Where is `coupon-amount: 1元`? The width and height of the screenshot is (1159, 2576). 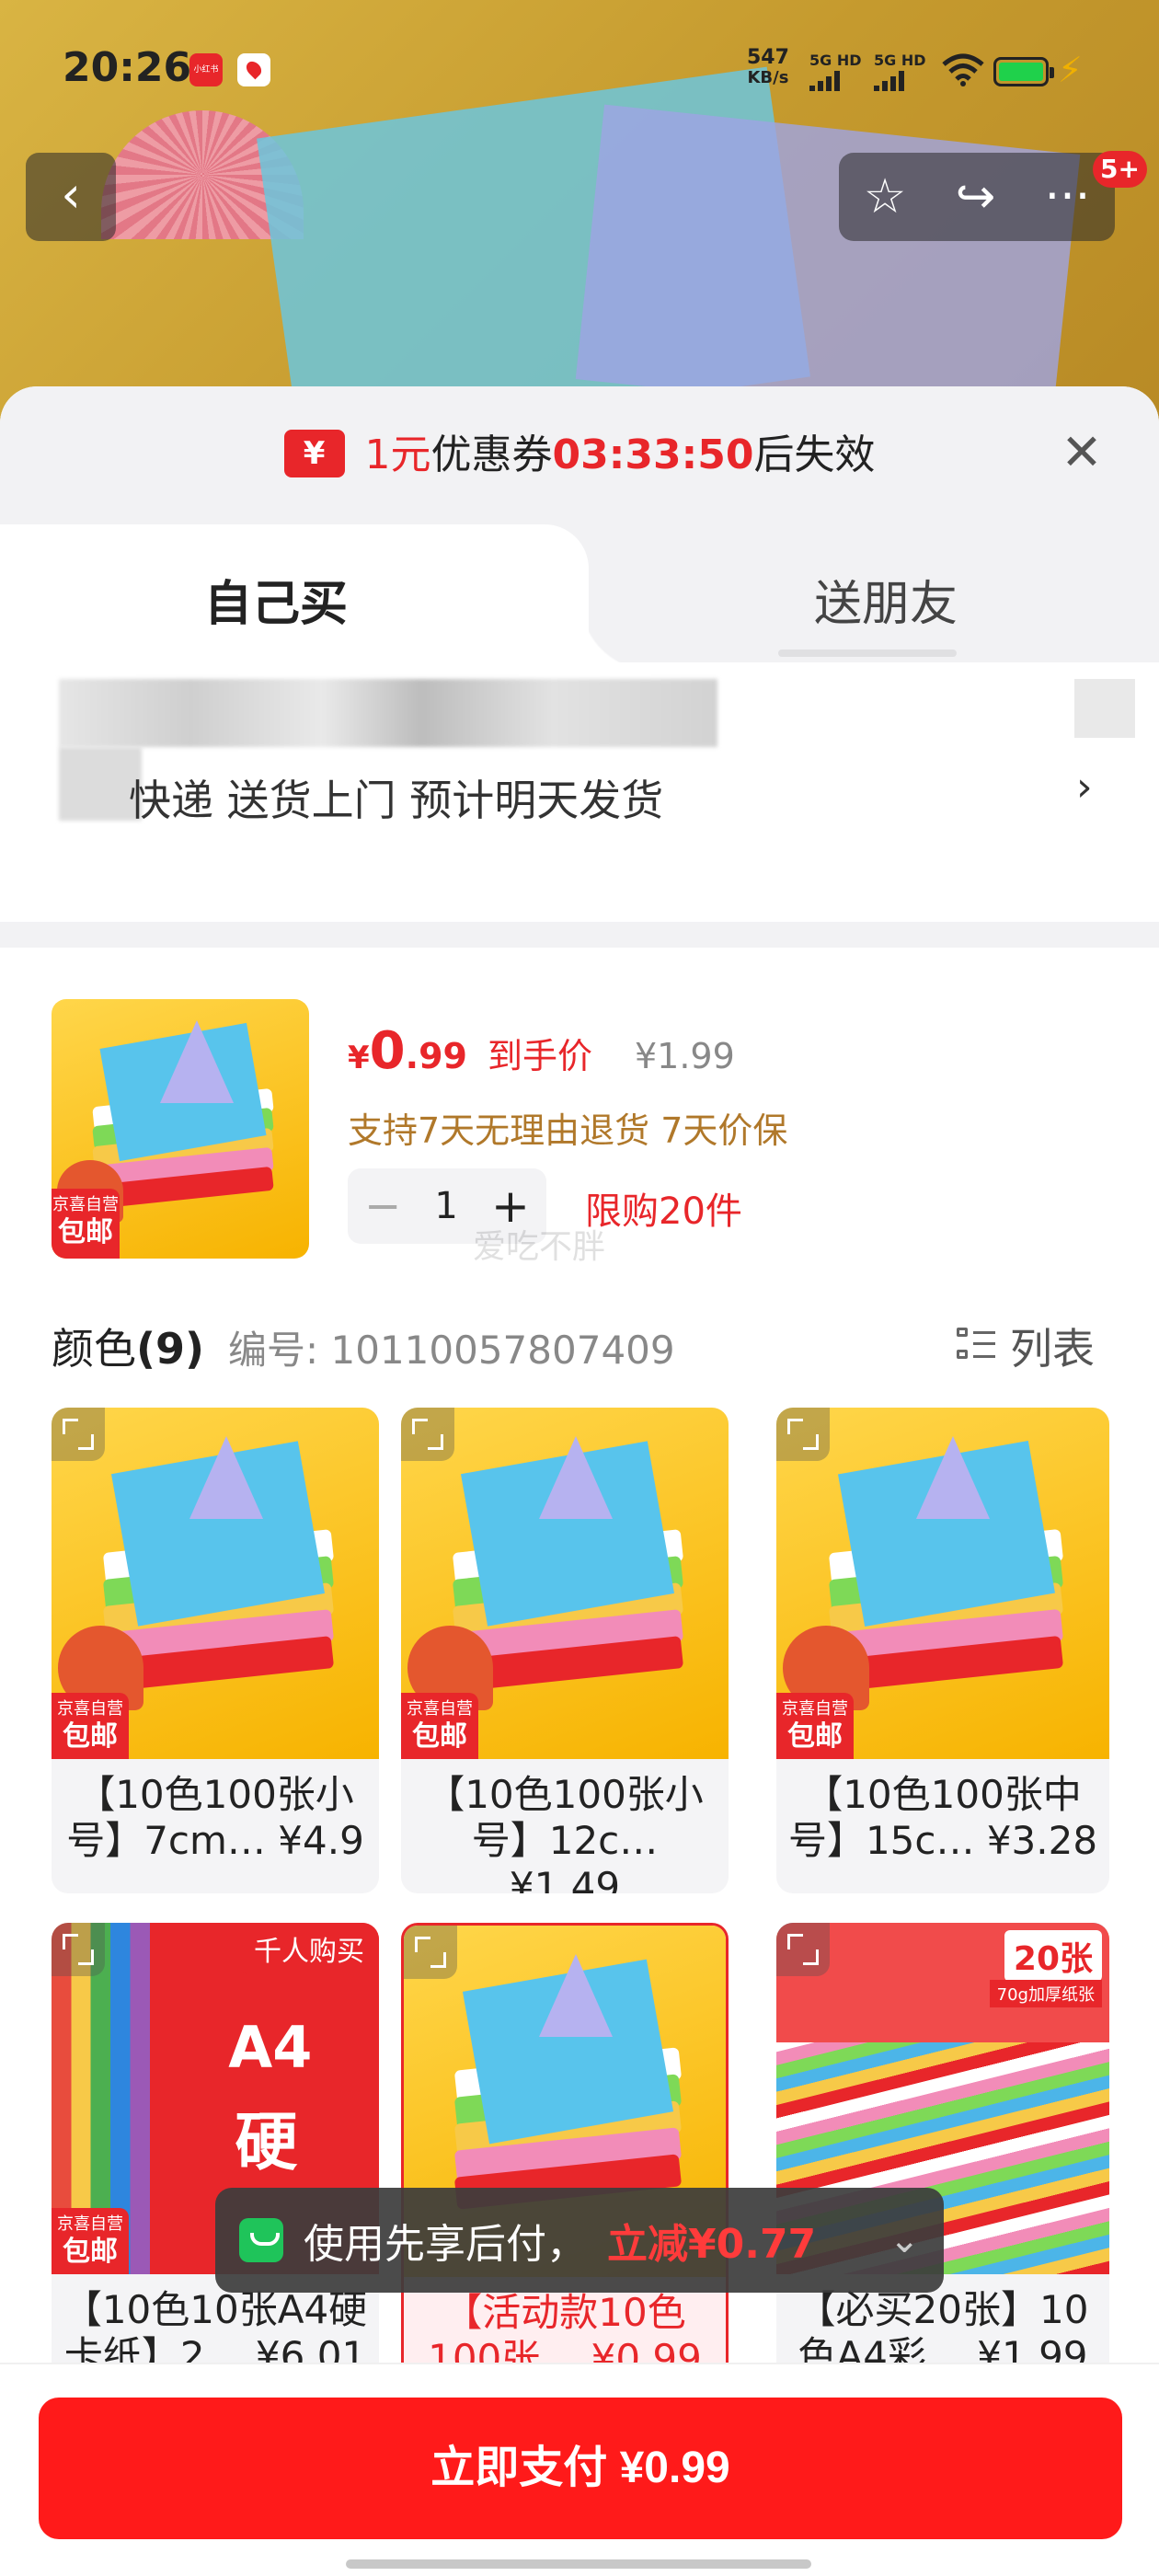
coupon-amount: 1元 is located at coordinates (397, 454).